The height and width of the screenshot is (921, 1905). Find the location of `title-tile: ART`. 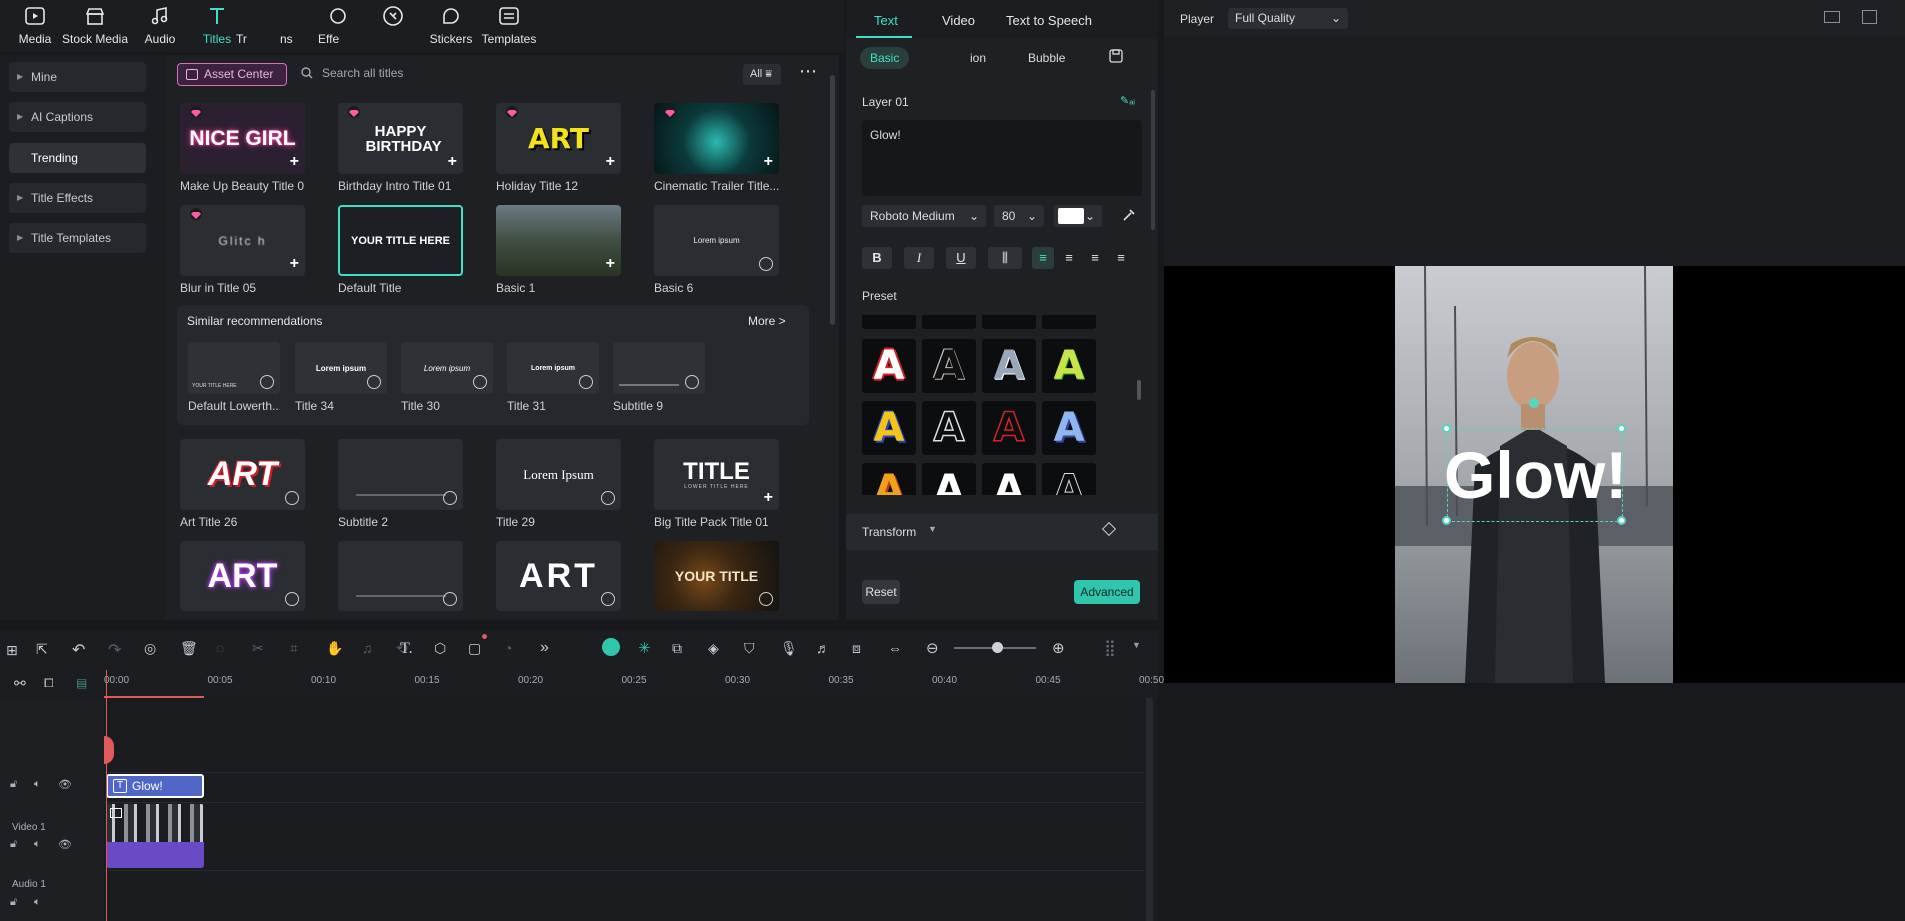

title-tile: ART is located at coordinates (558, 576).